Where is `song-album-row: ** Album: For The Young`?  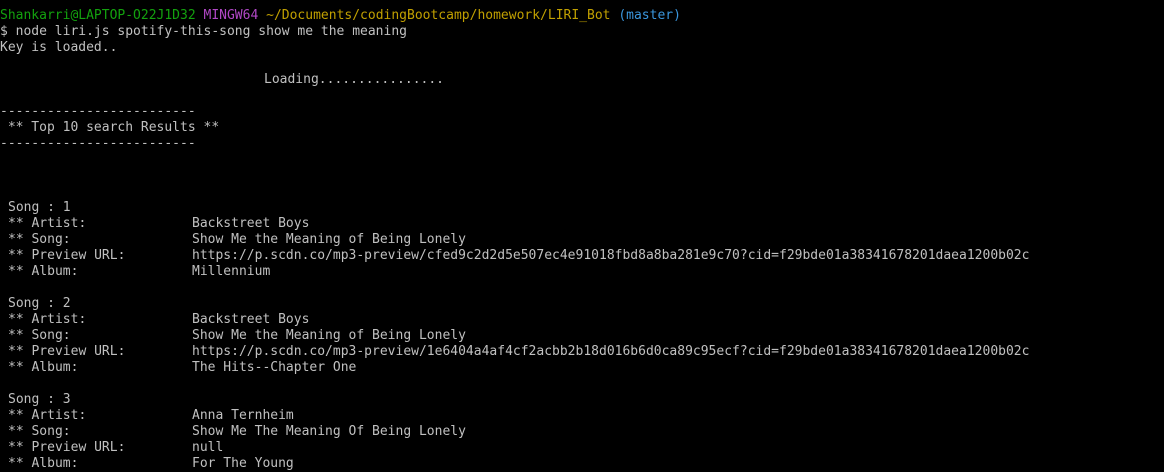 song-album-row: ** Album: For The Young is located at coordinates (582, 464).